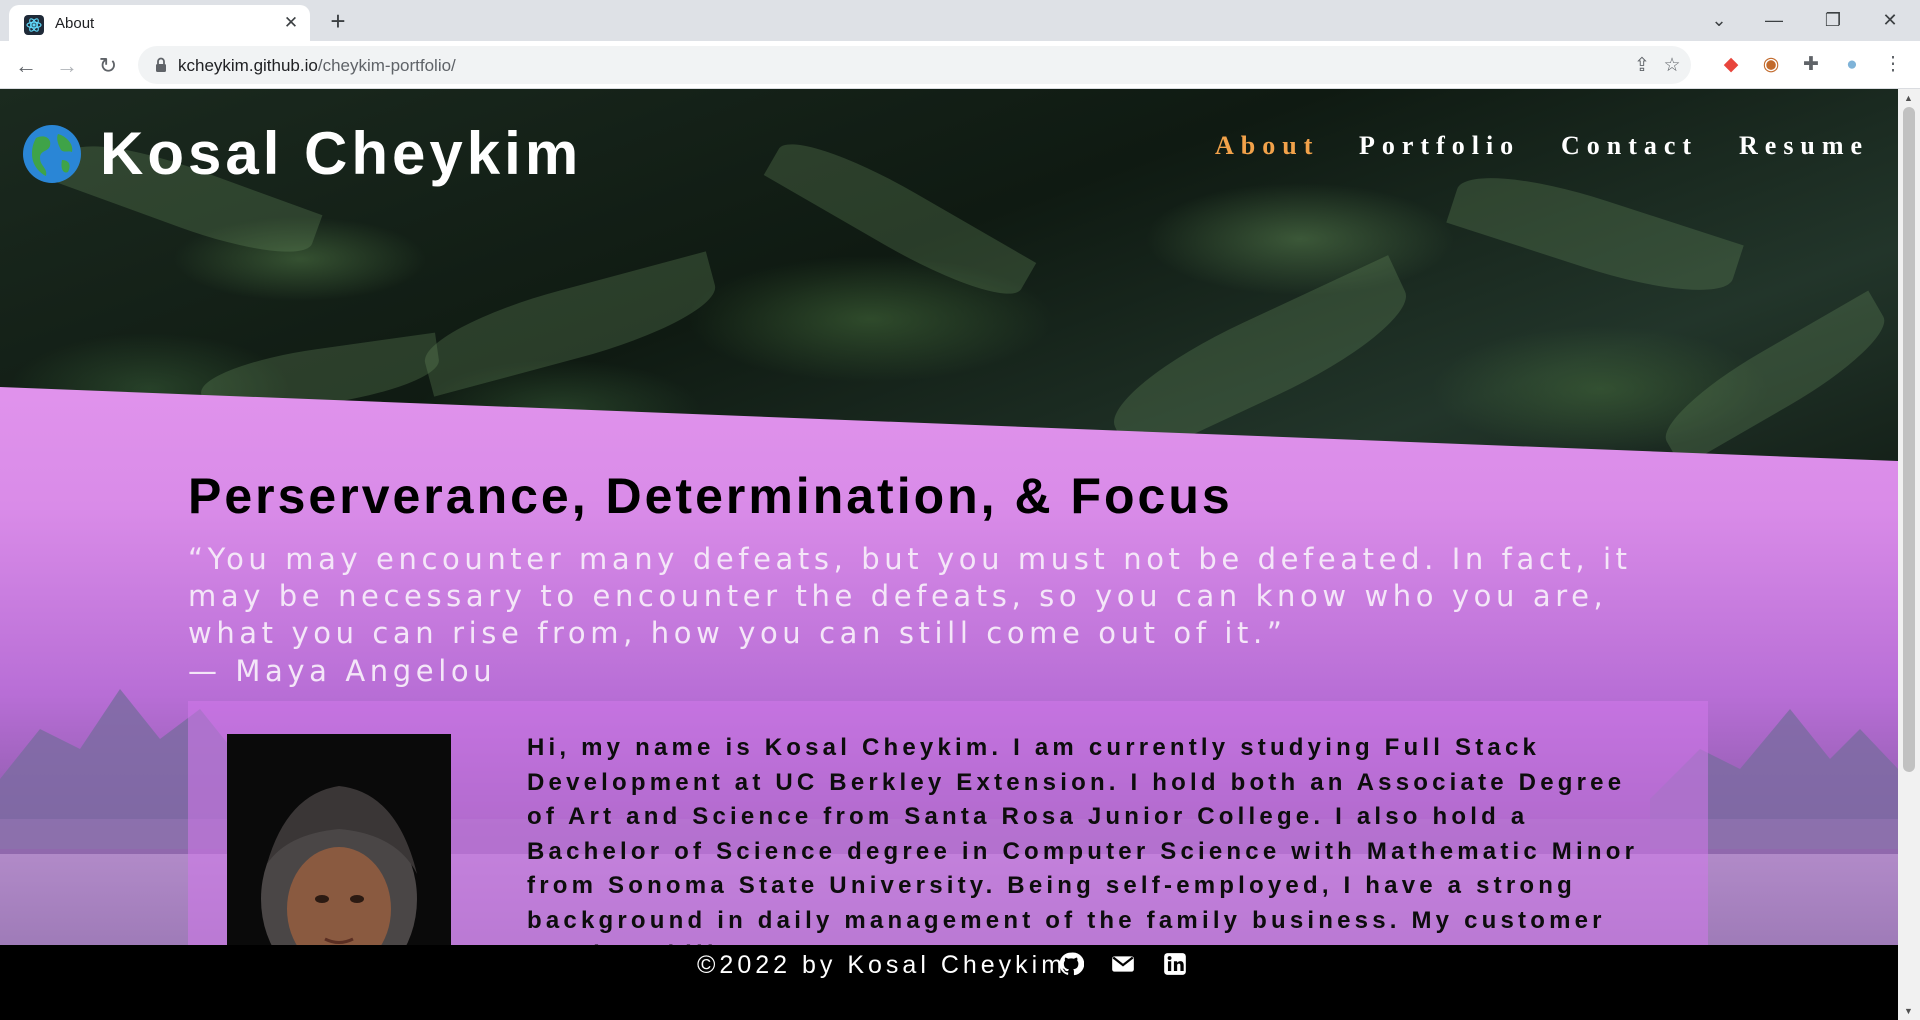  I want to click on reload-button: ↻, so click(108, 66).